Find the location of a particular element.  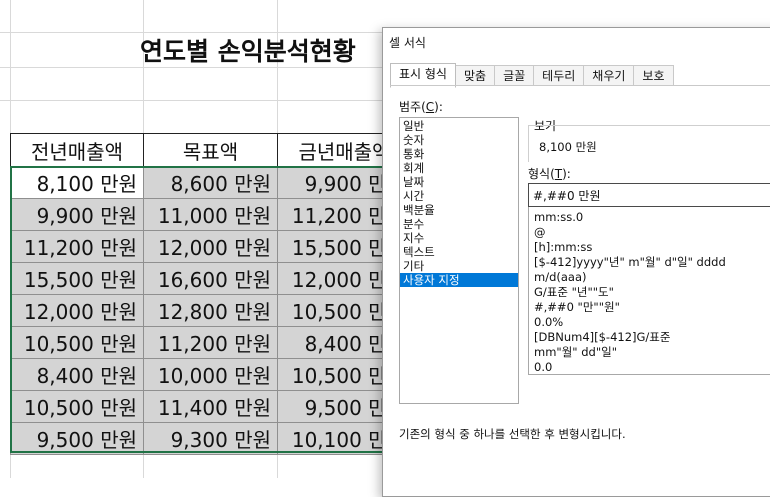

category-item: 숫자 is located at coordinates (459, 140).